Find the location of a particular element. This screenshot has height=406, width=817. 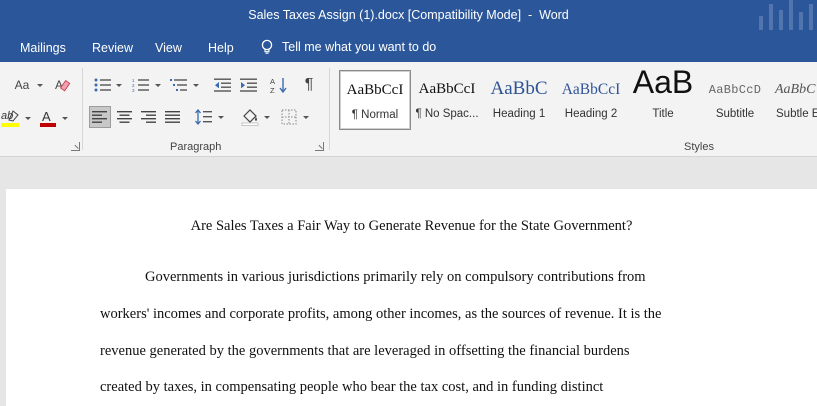

sort-icon: A Z is located at coordinates (278, 85).